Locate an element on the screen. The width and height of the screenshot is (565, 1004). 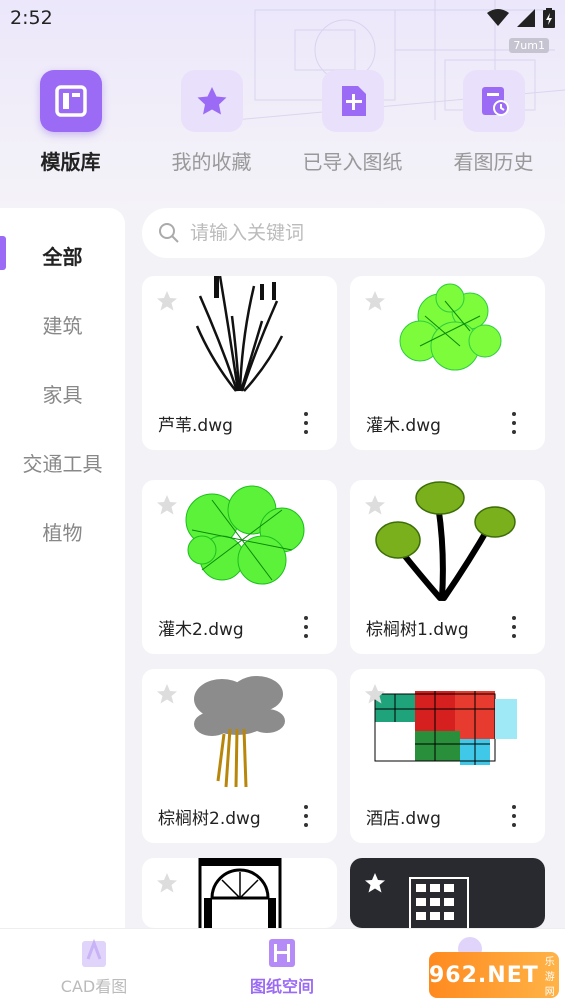
sidebar-item-furniture: 家具 is located at coordinates (62, 393).